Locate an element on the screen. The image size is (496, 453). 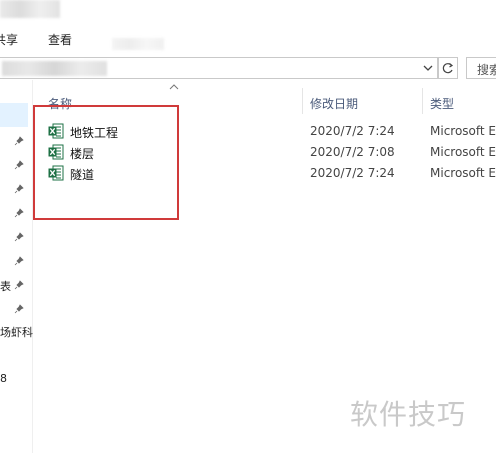
blurred-path is located at coordinates (54, 68).